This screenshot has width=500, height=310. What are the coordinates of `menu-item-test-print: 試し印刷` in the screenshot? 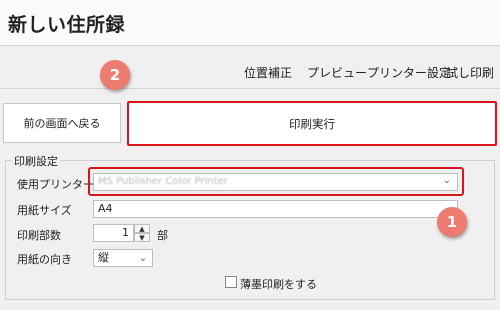 It's located at (470, 72).